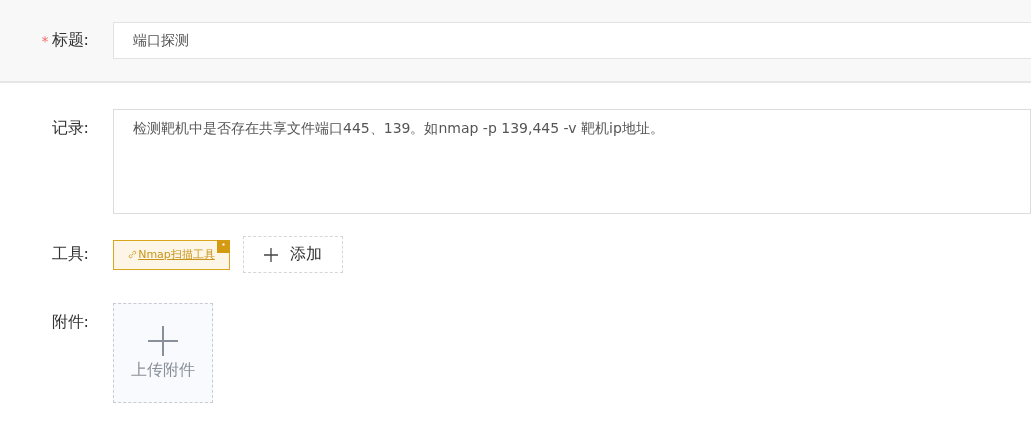  I want to click on required-mark: *, so click(45, 40).